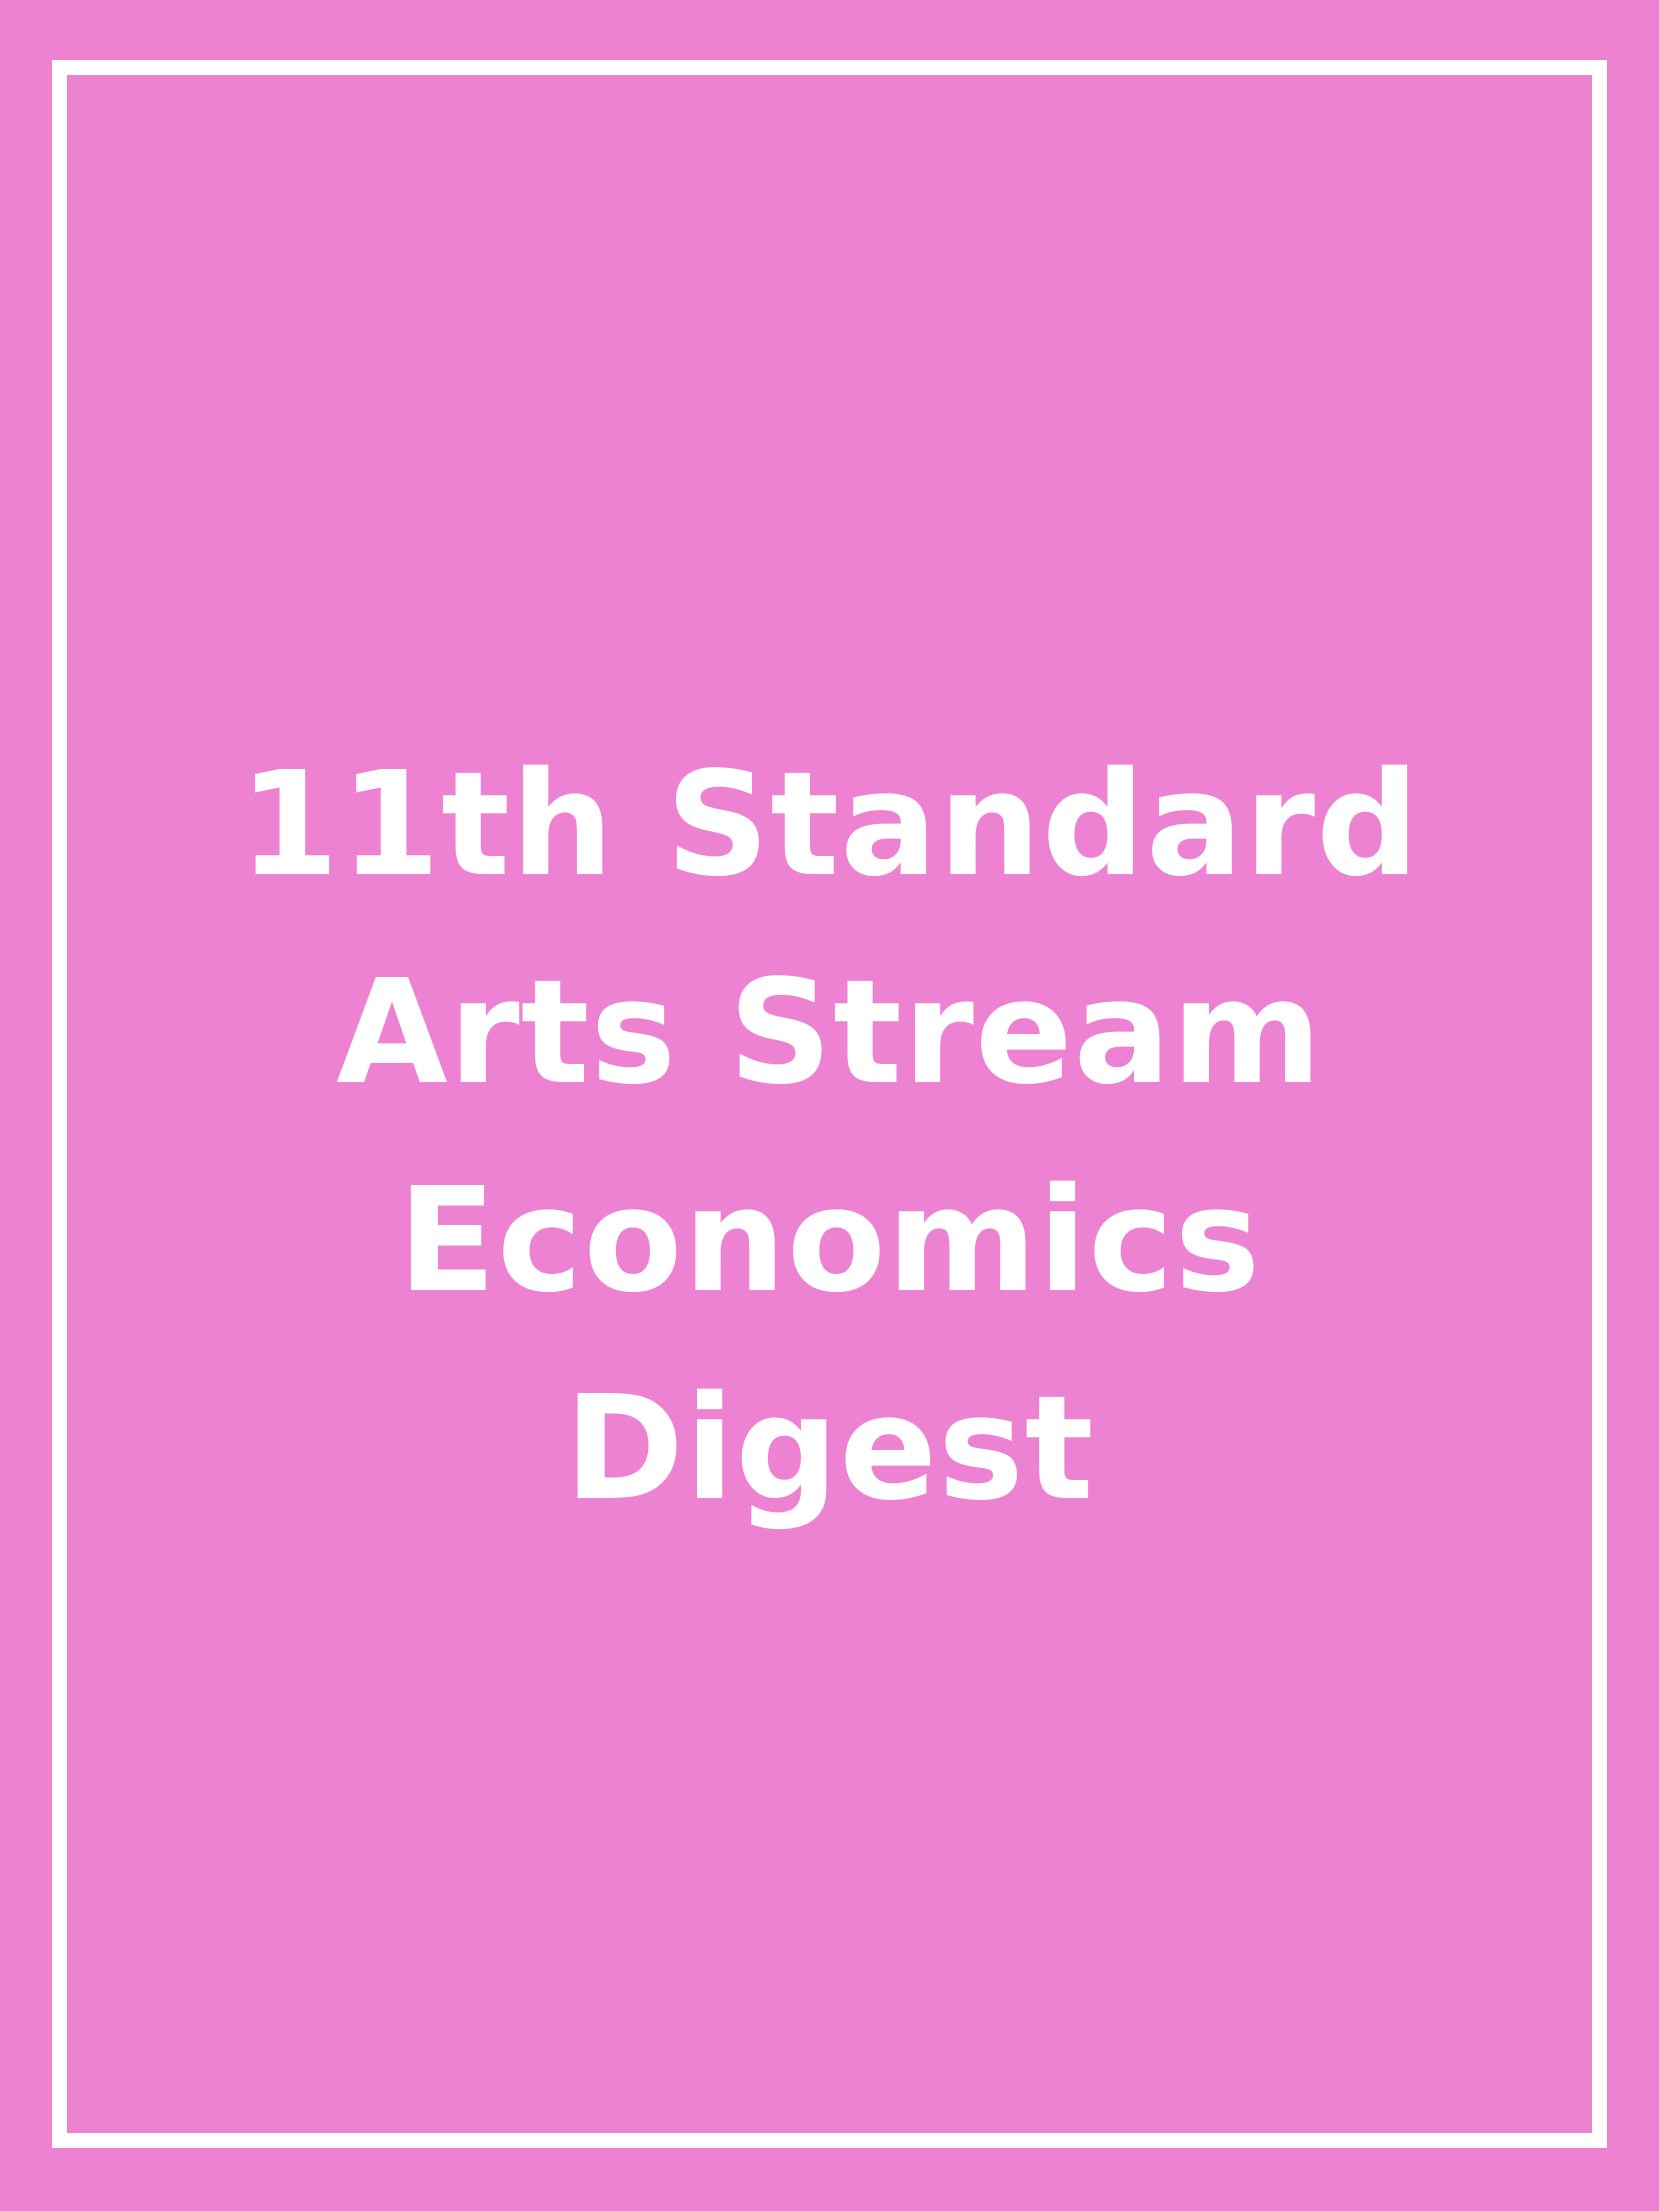  I want to click on title-line-stream: Arts Stream, so click(829, 1032).